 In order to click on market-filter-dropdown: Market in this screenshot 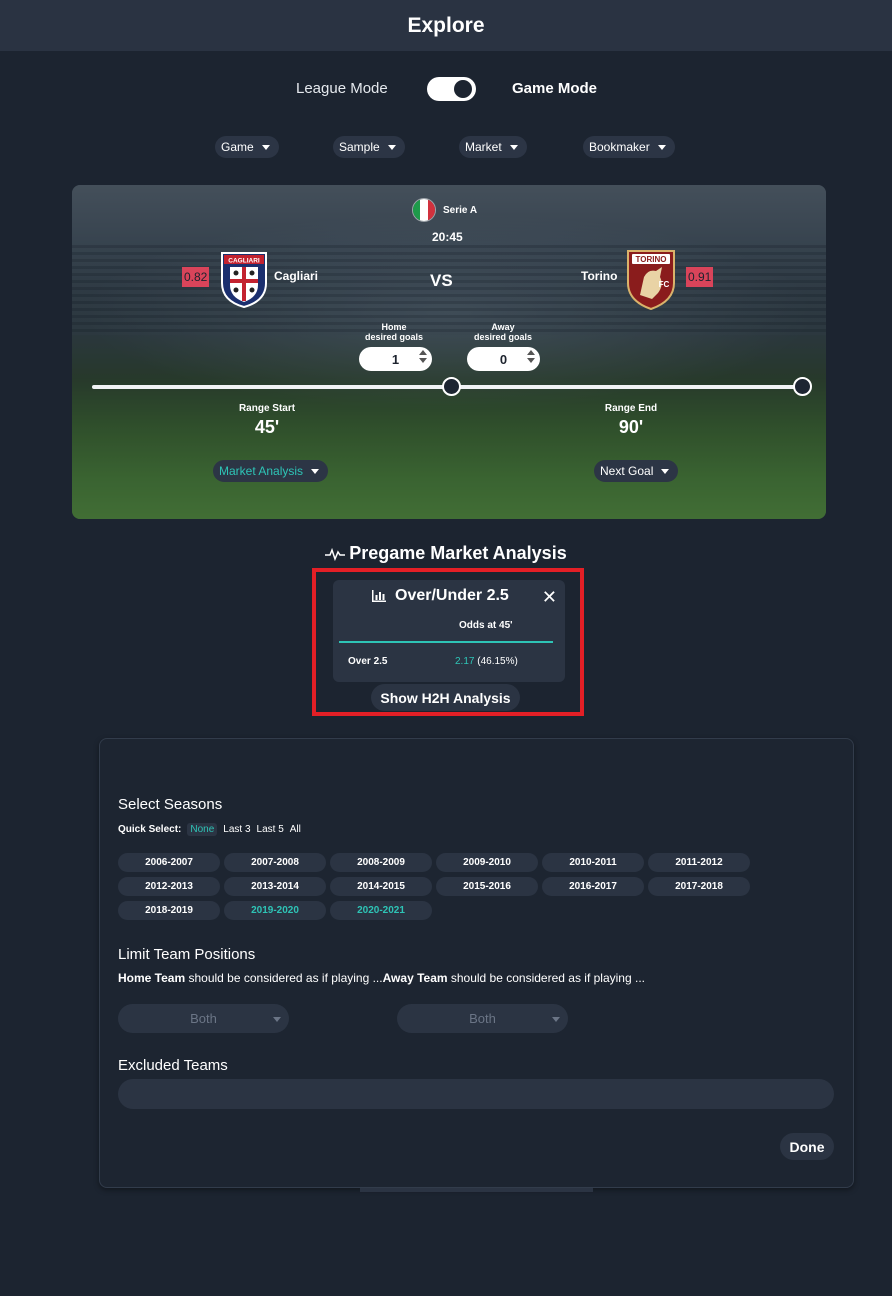, I will do `click(493, 147)`.